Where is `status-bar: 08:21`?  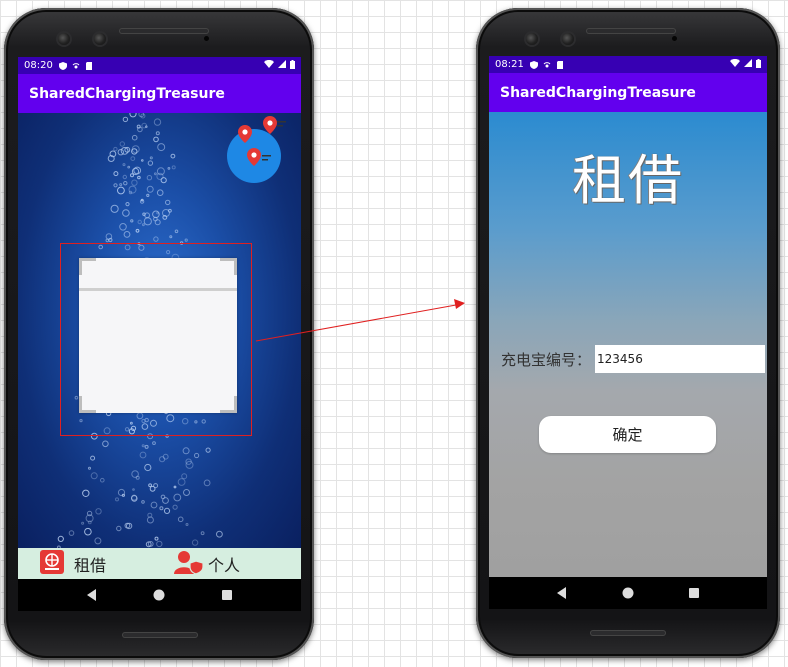
status-bar: 08:21 is located at coordinates (628, 64).